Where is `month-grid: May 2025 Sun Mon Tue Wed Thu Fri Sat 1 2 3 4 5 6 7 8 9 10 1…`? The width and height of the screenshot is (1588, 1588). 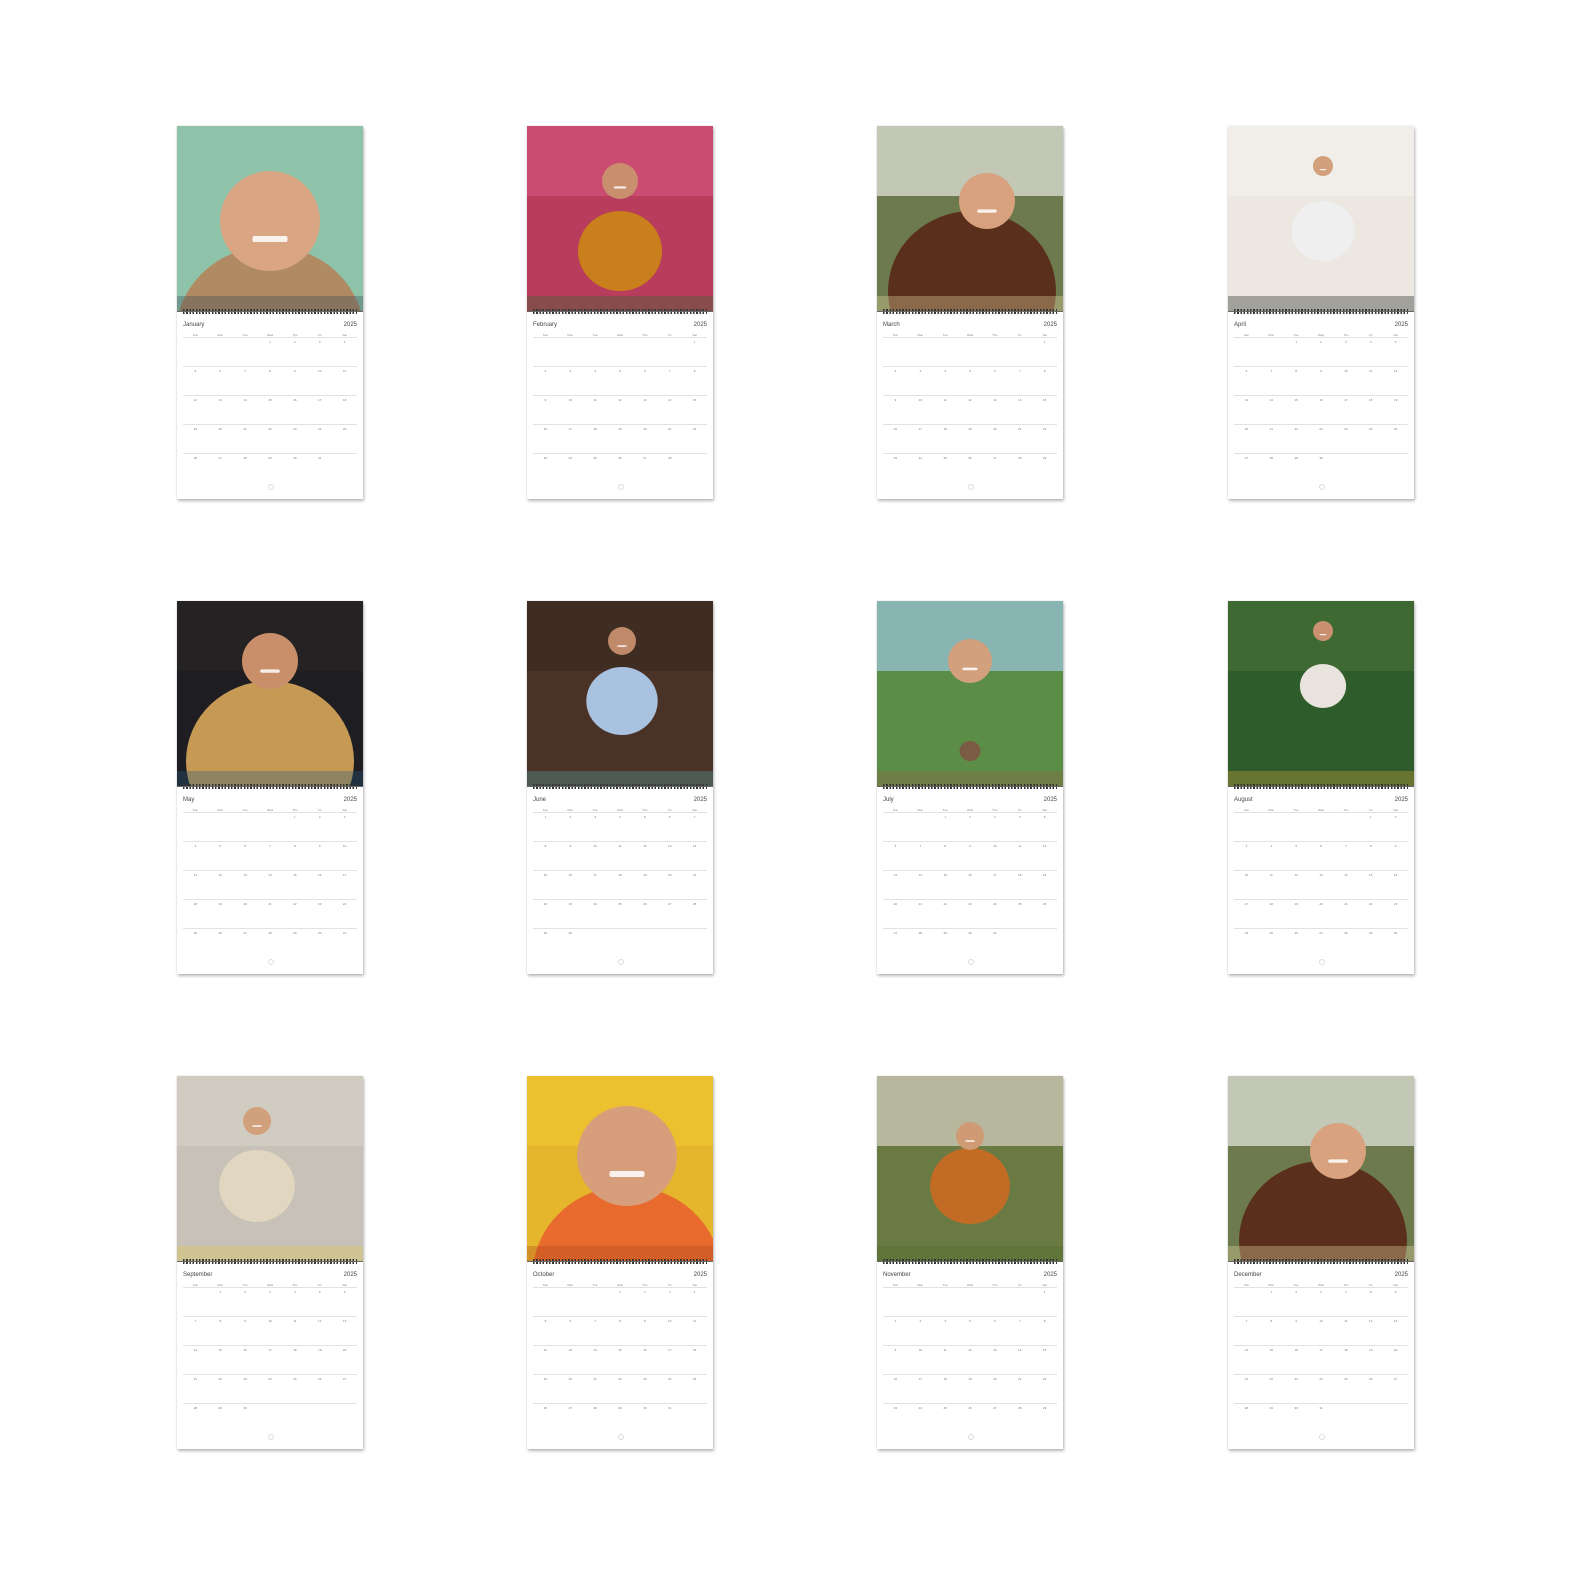 month-grid: May 2025 Sun Mon Tue Wed Thu Fri Sat 1 2 3 4 5 6 7 8 9 10 1… is located at coordinates (270, 877).